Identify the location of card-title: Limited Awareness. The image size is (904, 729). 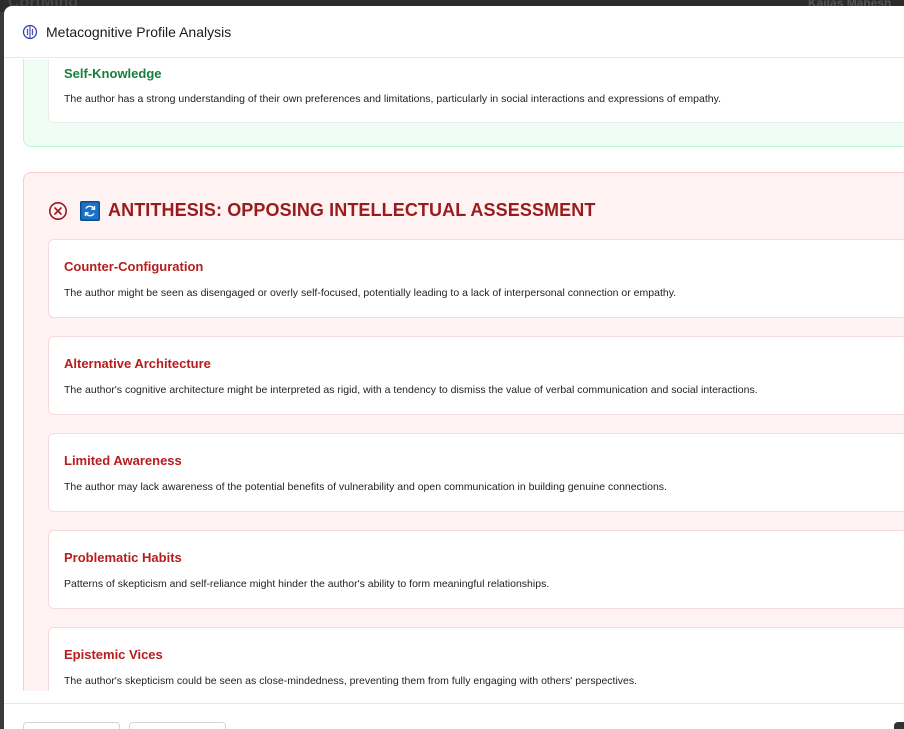
(123, 460).